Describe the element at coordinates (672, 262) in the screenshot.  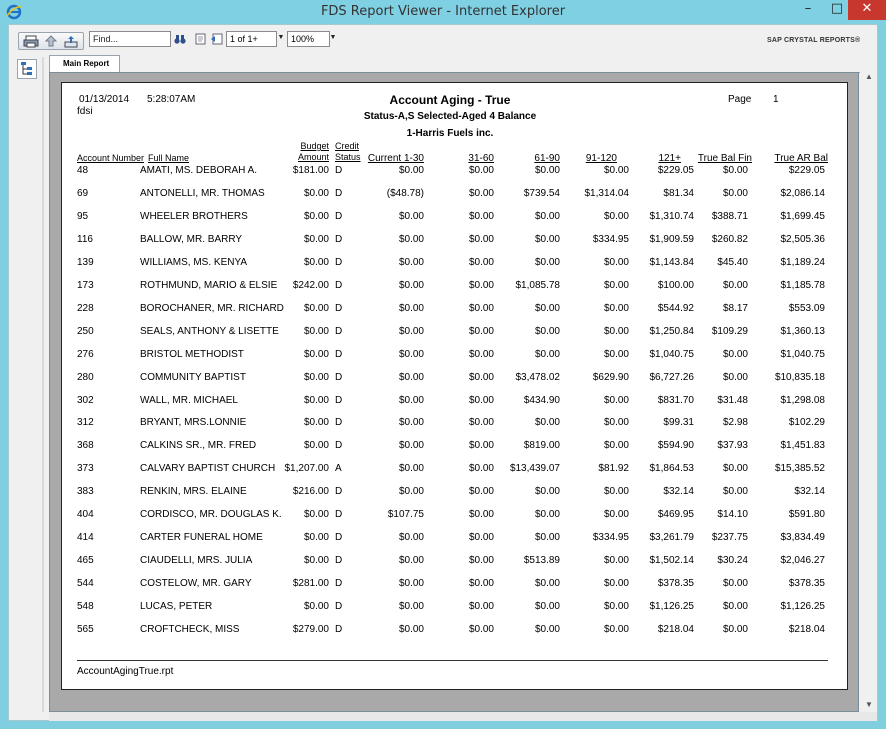
I see `cell-aged-121-plus: $1,143.84` at that location.